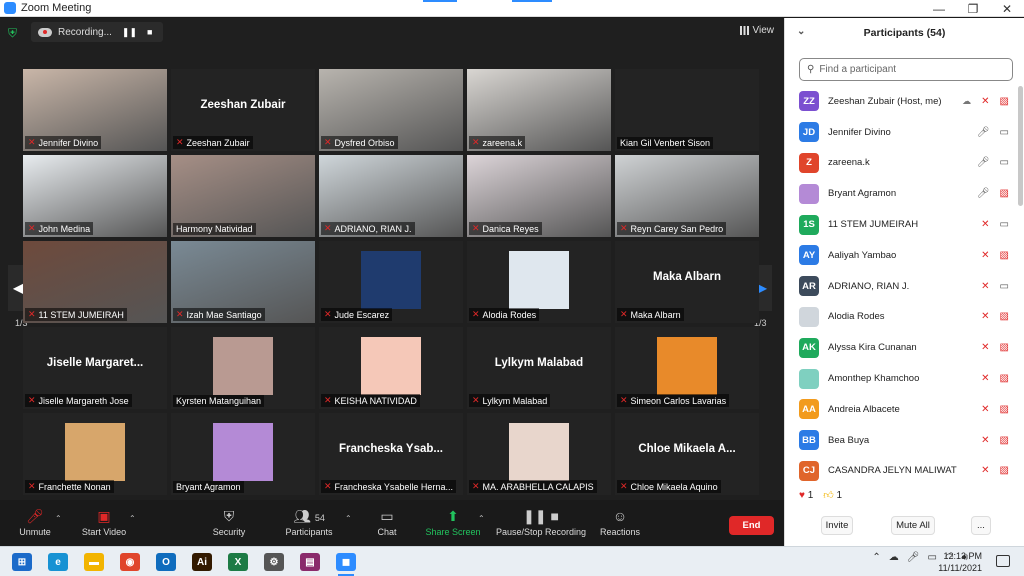 This screenshot has width=1024, height=576. I want to click on participant-row: Bryant Agramon 🎤︎ ▧, so click(901, 193).